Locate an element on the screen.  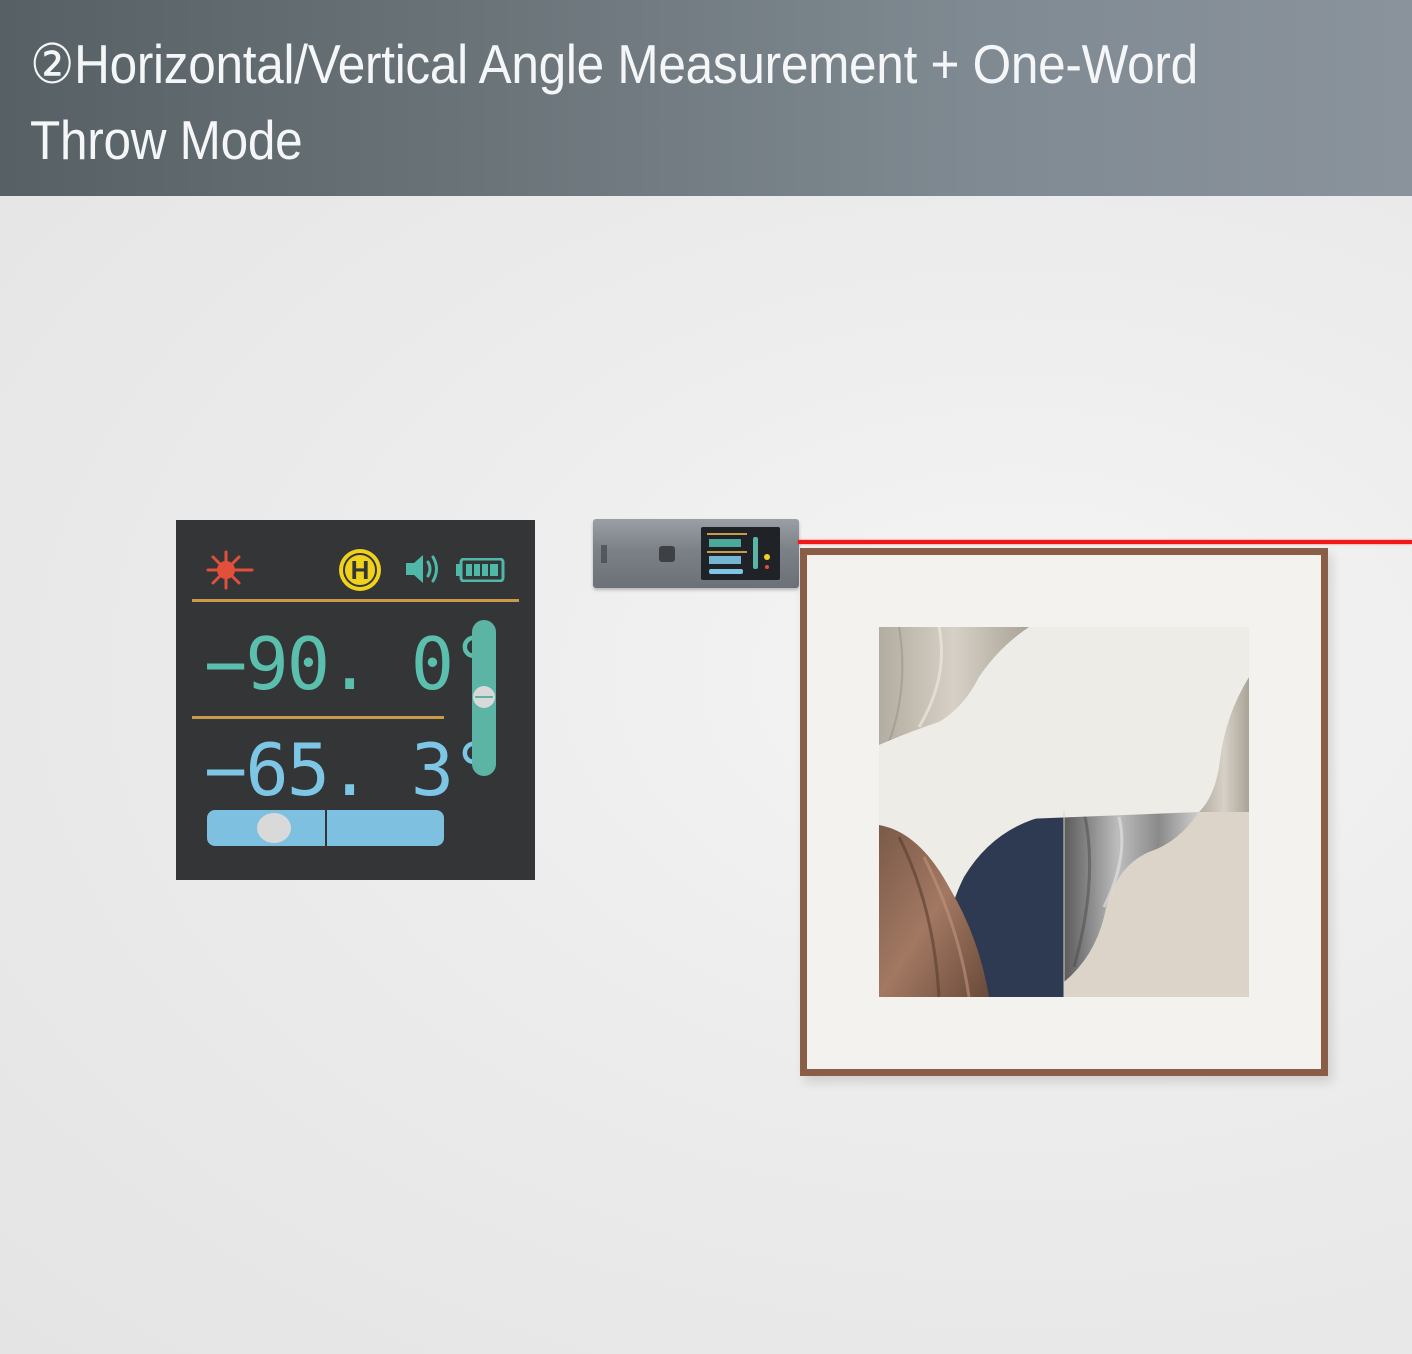
device-button-icon is located at coordinates (667, 554).